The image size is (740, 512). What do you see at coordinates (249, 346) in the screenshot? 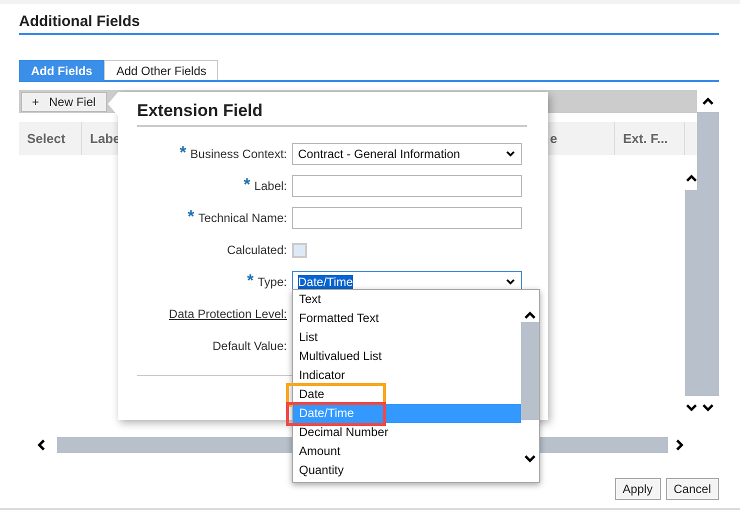
I see `field-label: Default Value:` at bounding box center [249, 346].